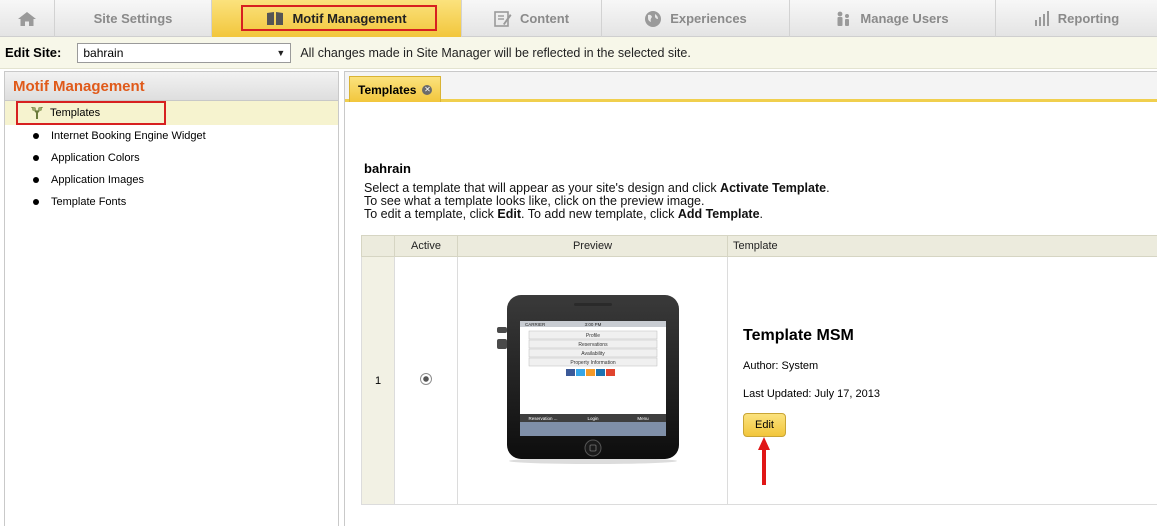  Describe the element at coordinates (33, 52) in the screenshot. I see `edit-site-label: Edit Site:` at that location.